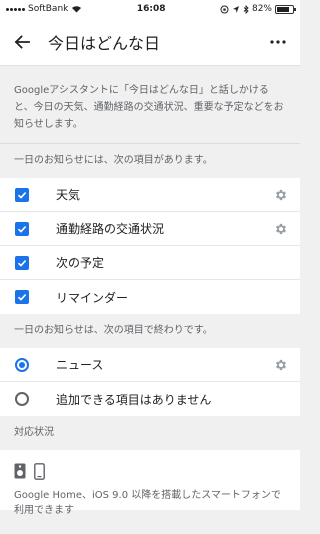  Describe the element at coordinates (150, 471) in the screenshot. I see `device-icons` at that location.